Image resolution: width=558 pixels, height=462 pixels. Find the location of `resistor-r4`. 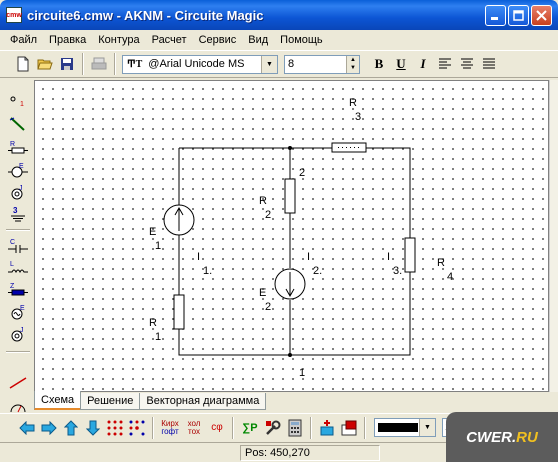

resistor-r4 is located at coordinates (410, 255).